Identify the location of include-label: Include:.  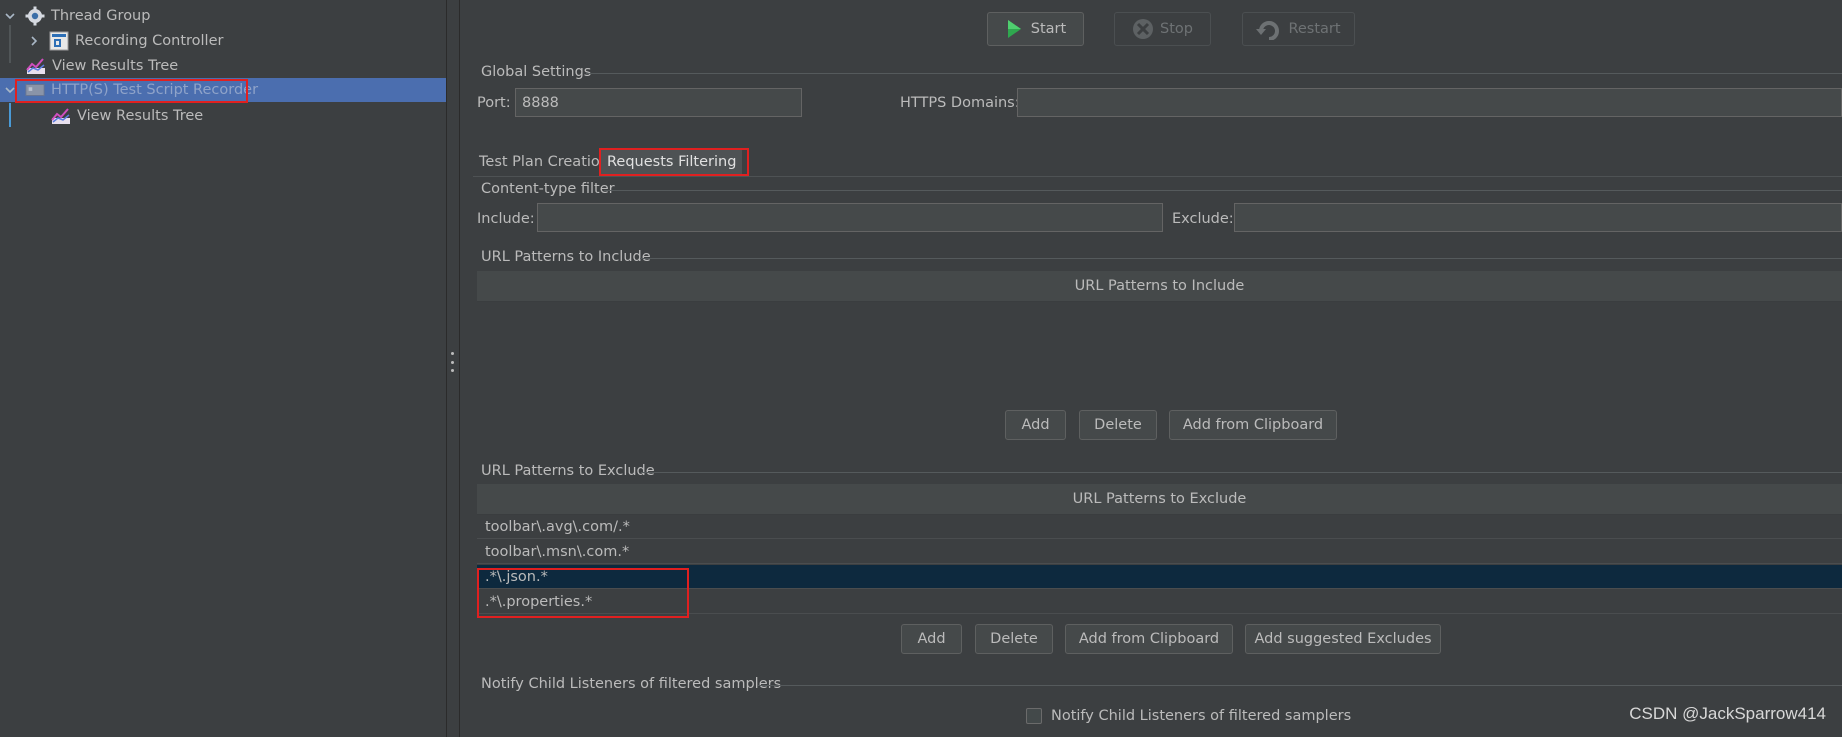
(506, 219).